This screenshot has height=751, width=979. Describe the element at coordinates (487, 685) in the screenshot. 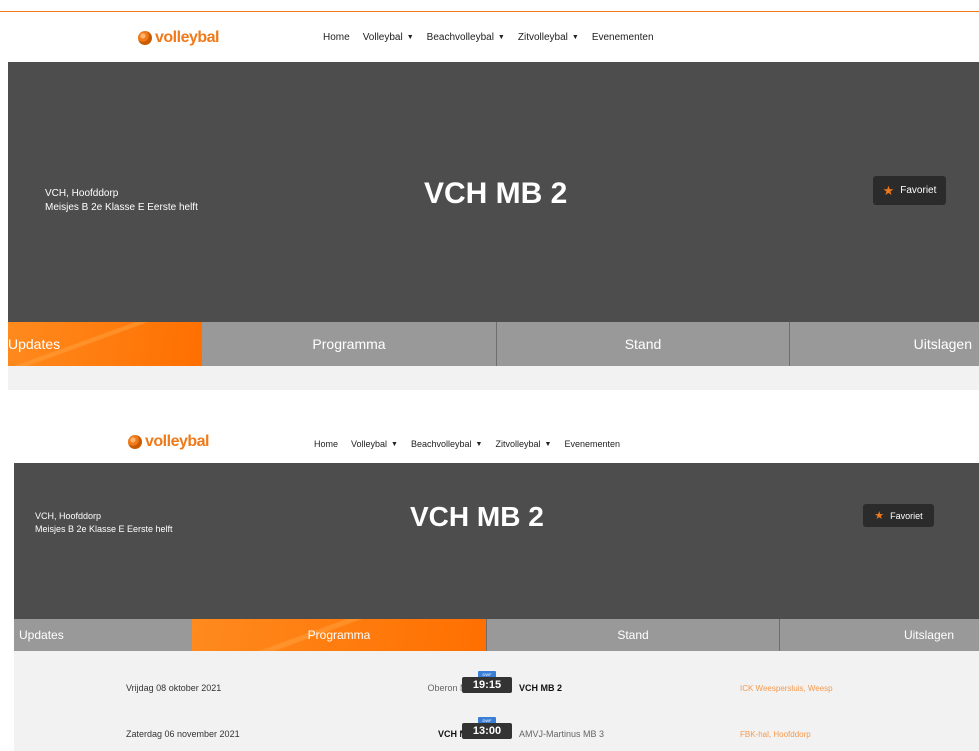

I see `match-time: 19:15` at that location.